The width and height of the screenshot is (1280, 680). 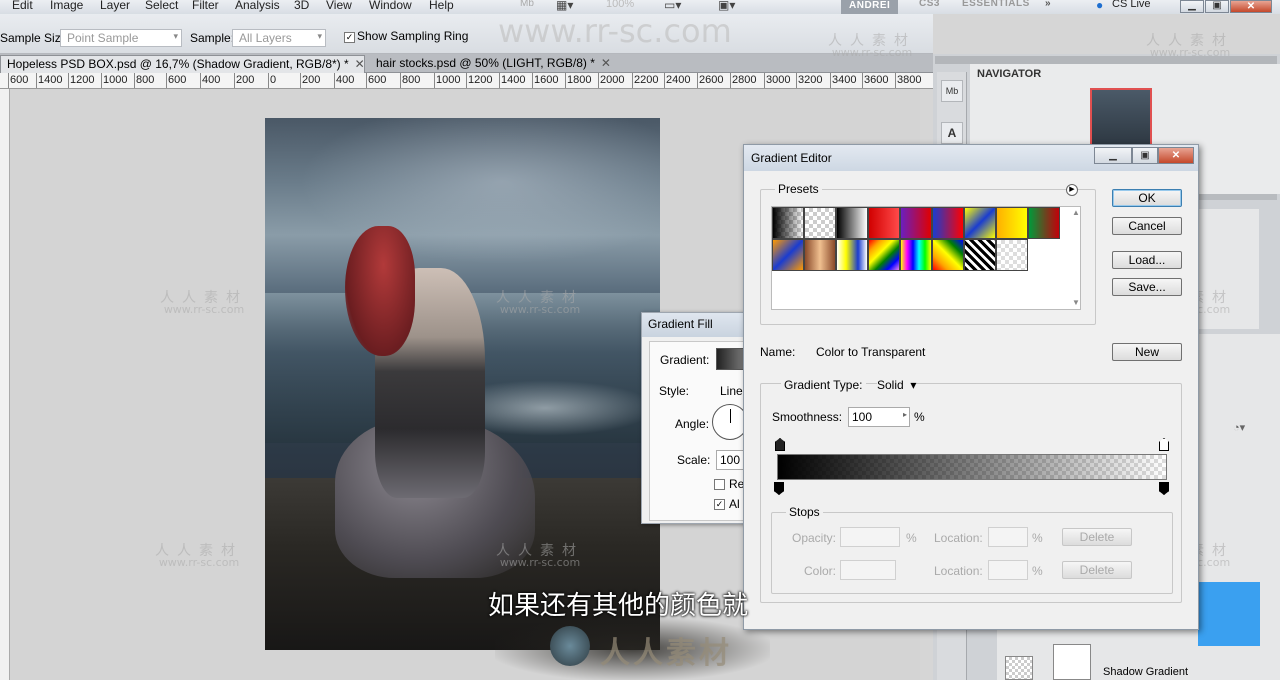 What do you see at coordinates (780, 444) in the screenshot?
I see `opacity-stop-left` at bounding box center [780, 444].